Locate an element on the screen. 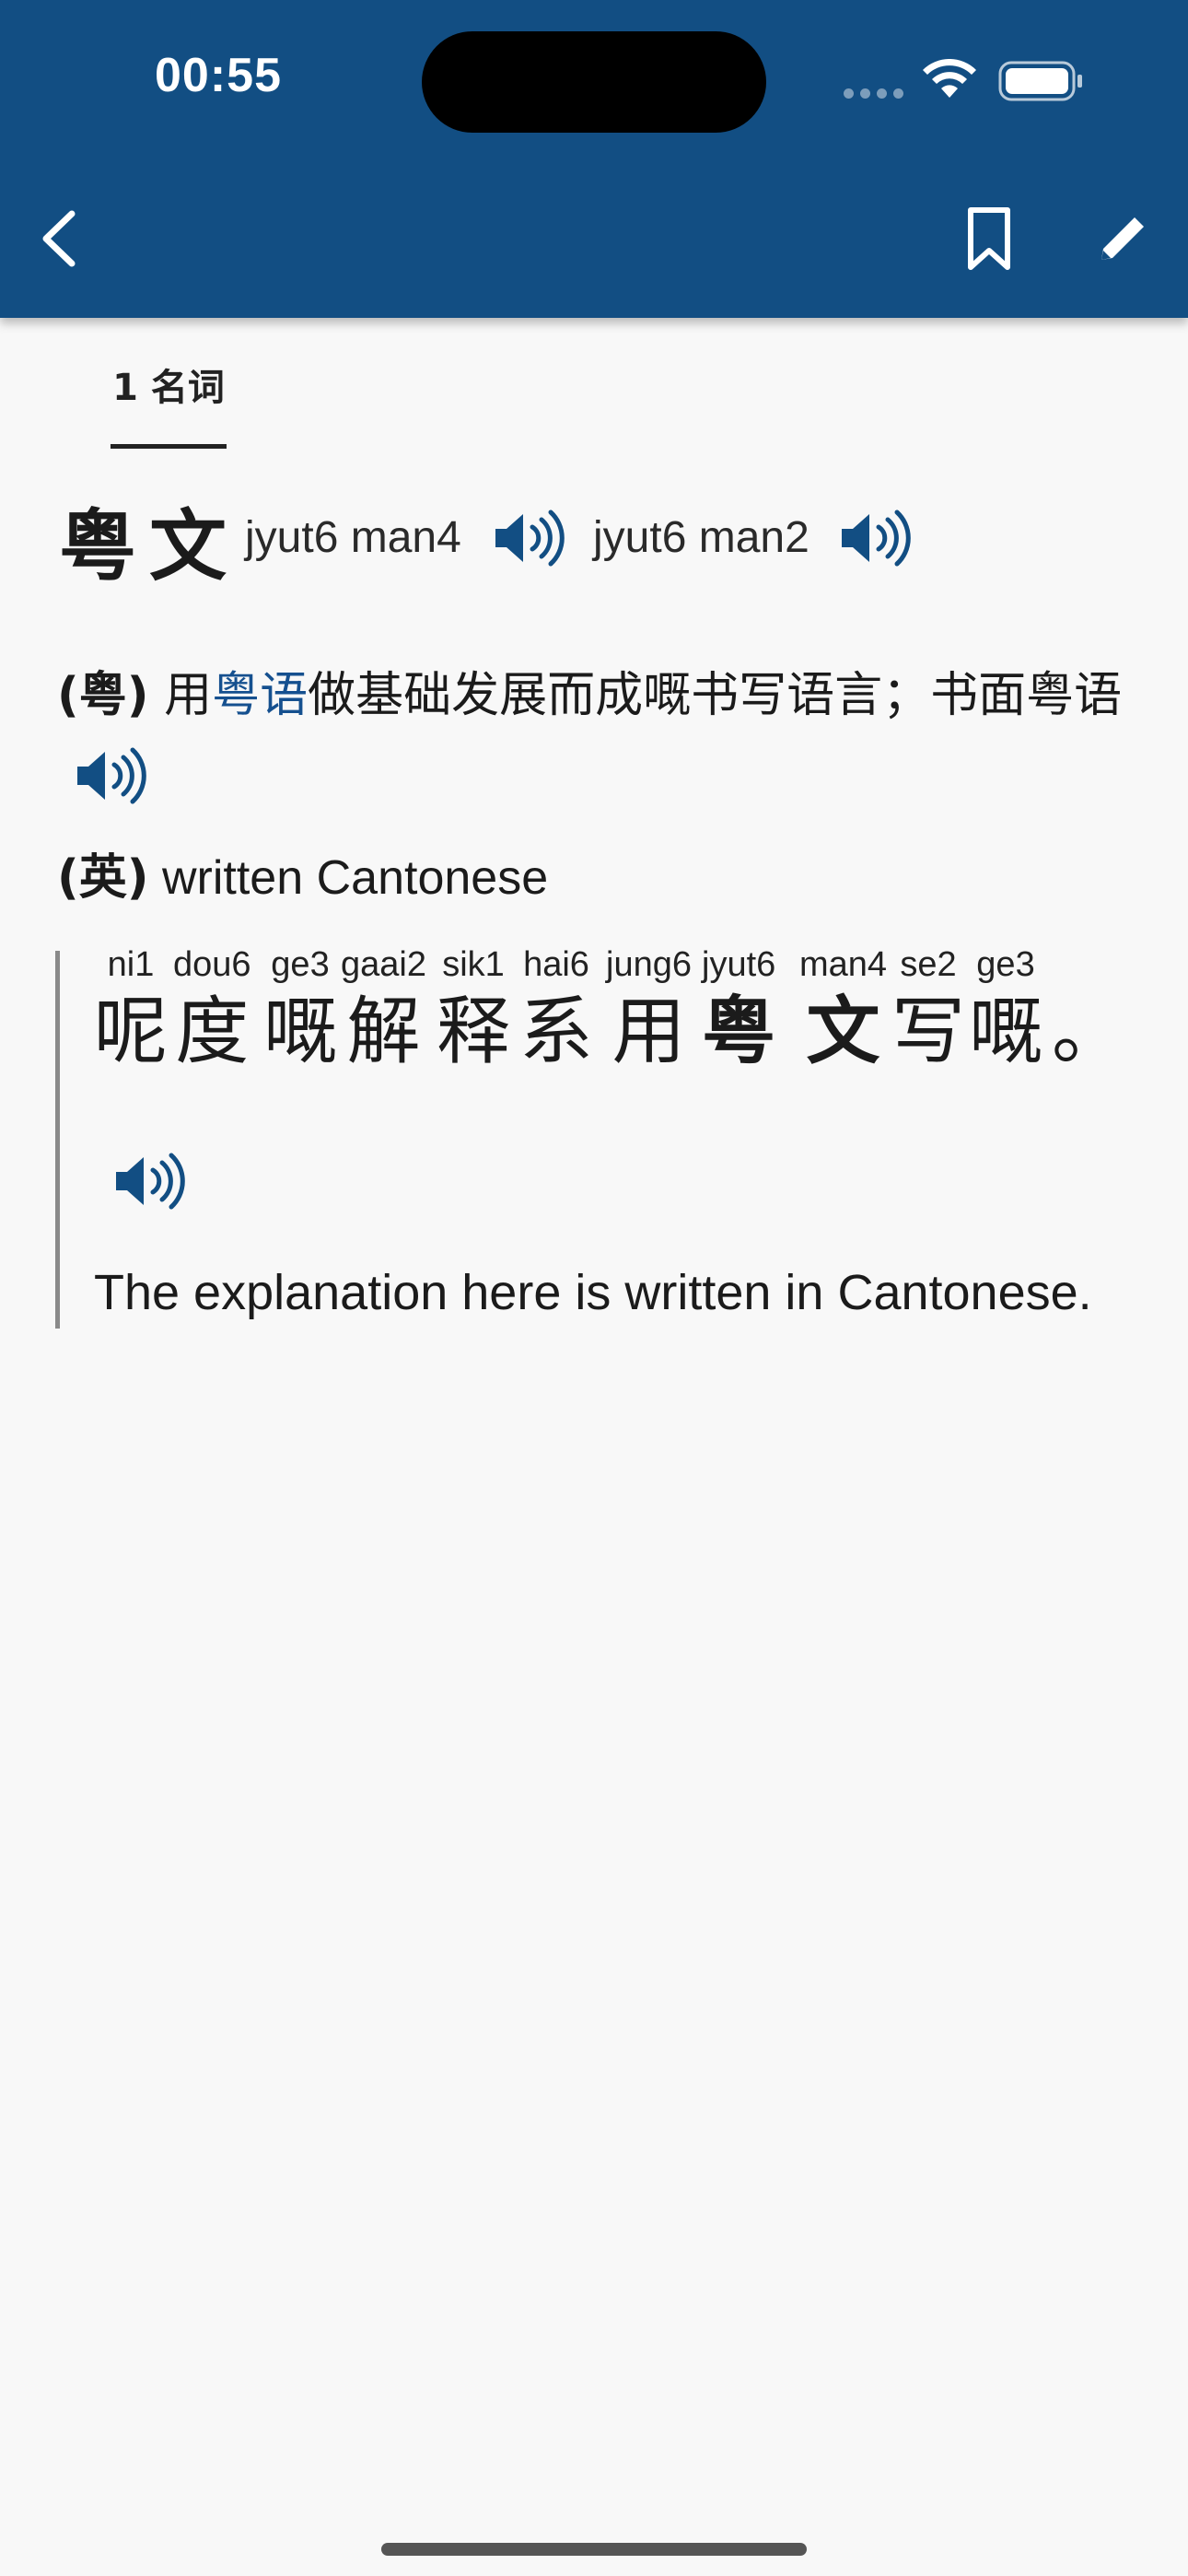  example-token: gaai2 解 is located at coordinates (383, 1011).